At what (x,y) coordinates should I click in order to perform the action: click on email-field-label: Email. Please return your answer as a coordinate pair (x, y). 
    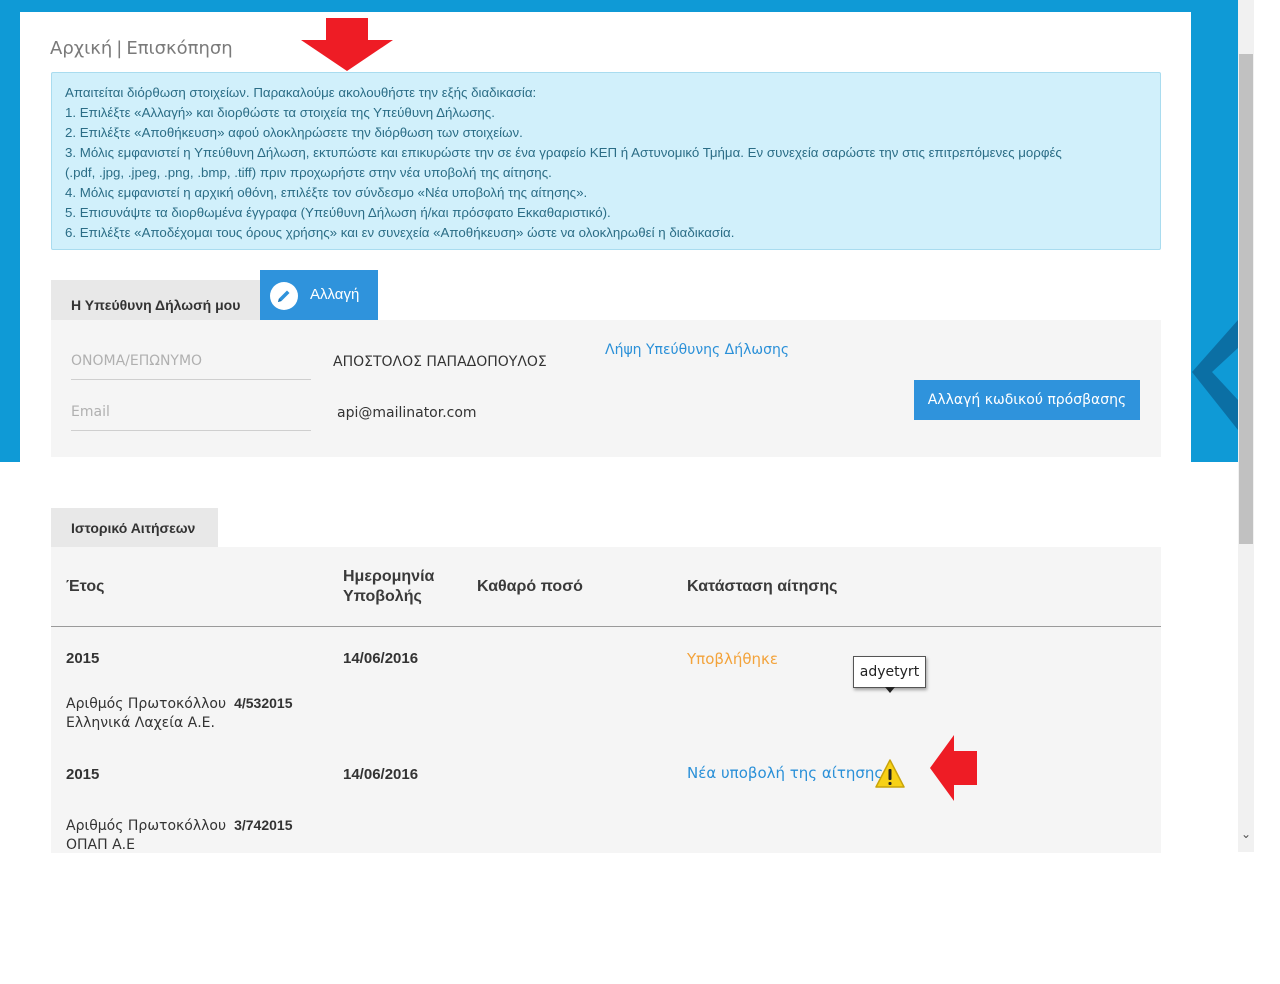
    Looking at the image, I should click on (191, 417).